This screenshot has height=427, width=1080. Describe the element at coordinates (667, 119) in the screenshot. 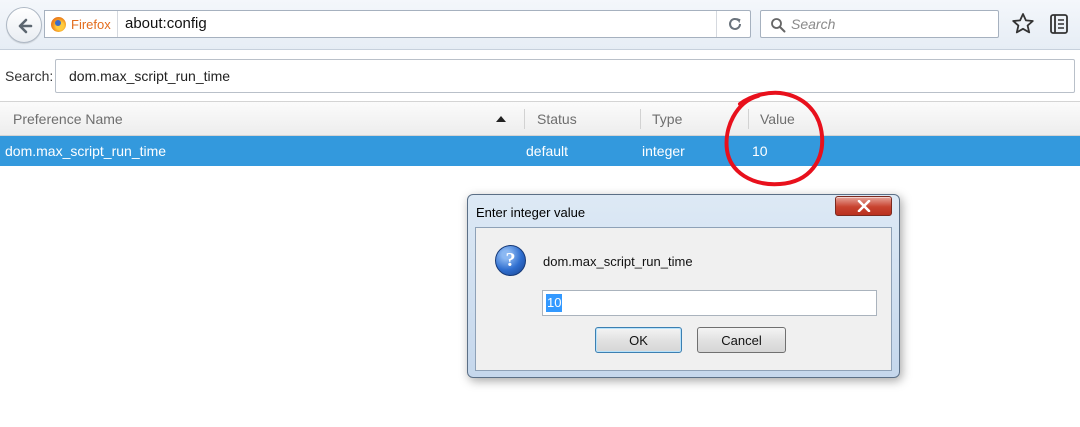

I see `column-header-type: Type` at that location.